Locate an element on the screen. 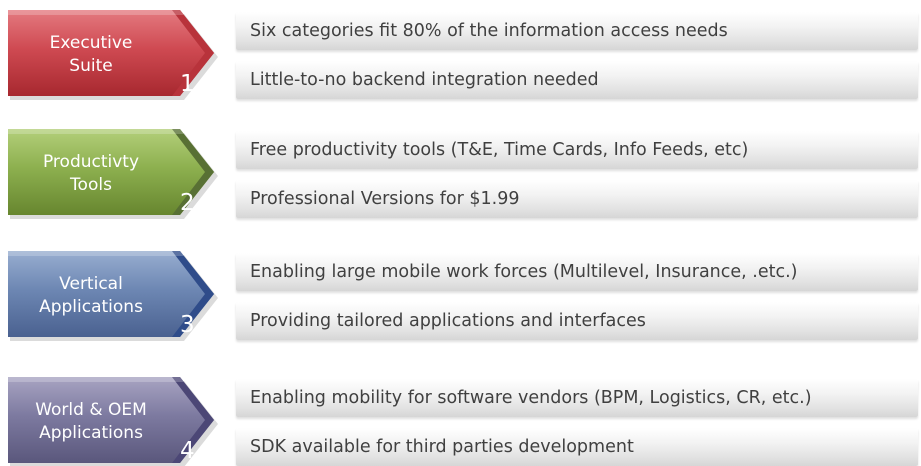 Image resolution: width=921 pixels, height=466 pixels. chevron-world-oem-applications: World & OEM Applications 4 is located at coordinates (113, 421).